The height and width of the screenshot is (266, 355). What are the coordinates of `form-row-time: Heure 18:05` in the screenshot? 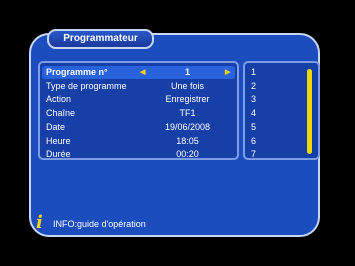 It's located at (138, 141).